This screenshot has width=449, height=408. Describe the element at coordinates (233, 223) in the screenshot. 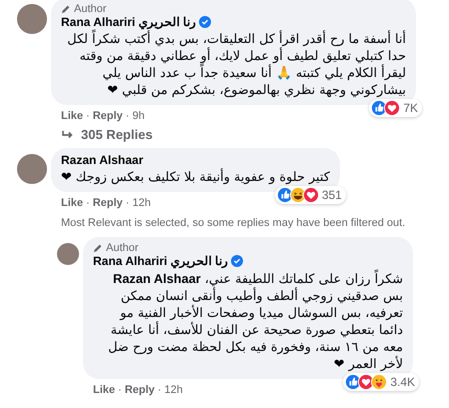

I see `filter-notice: Most Relevant is selected, so some replies may have been filtered out.` at that location.